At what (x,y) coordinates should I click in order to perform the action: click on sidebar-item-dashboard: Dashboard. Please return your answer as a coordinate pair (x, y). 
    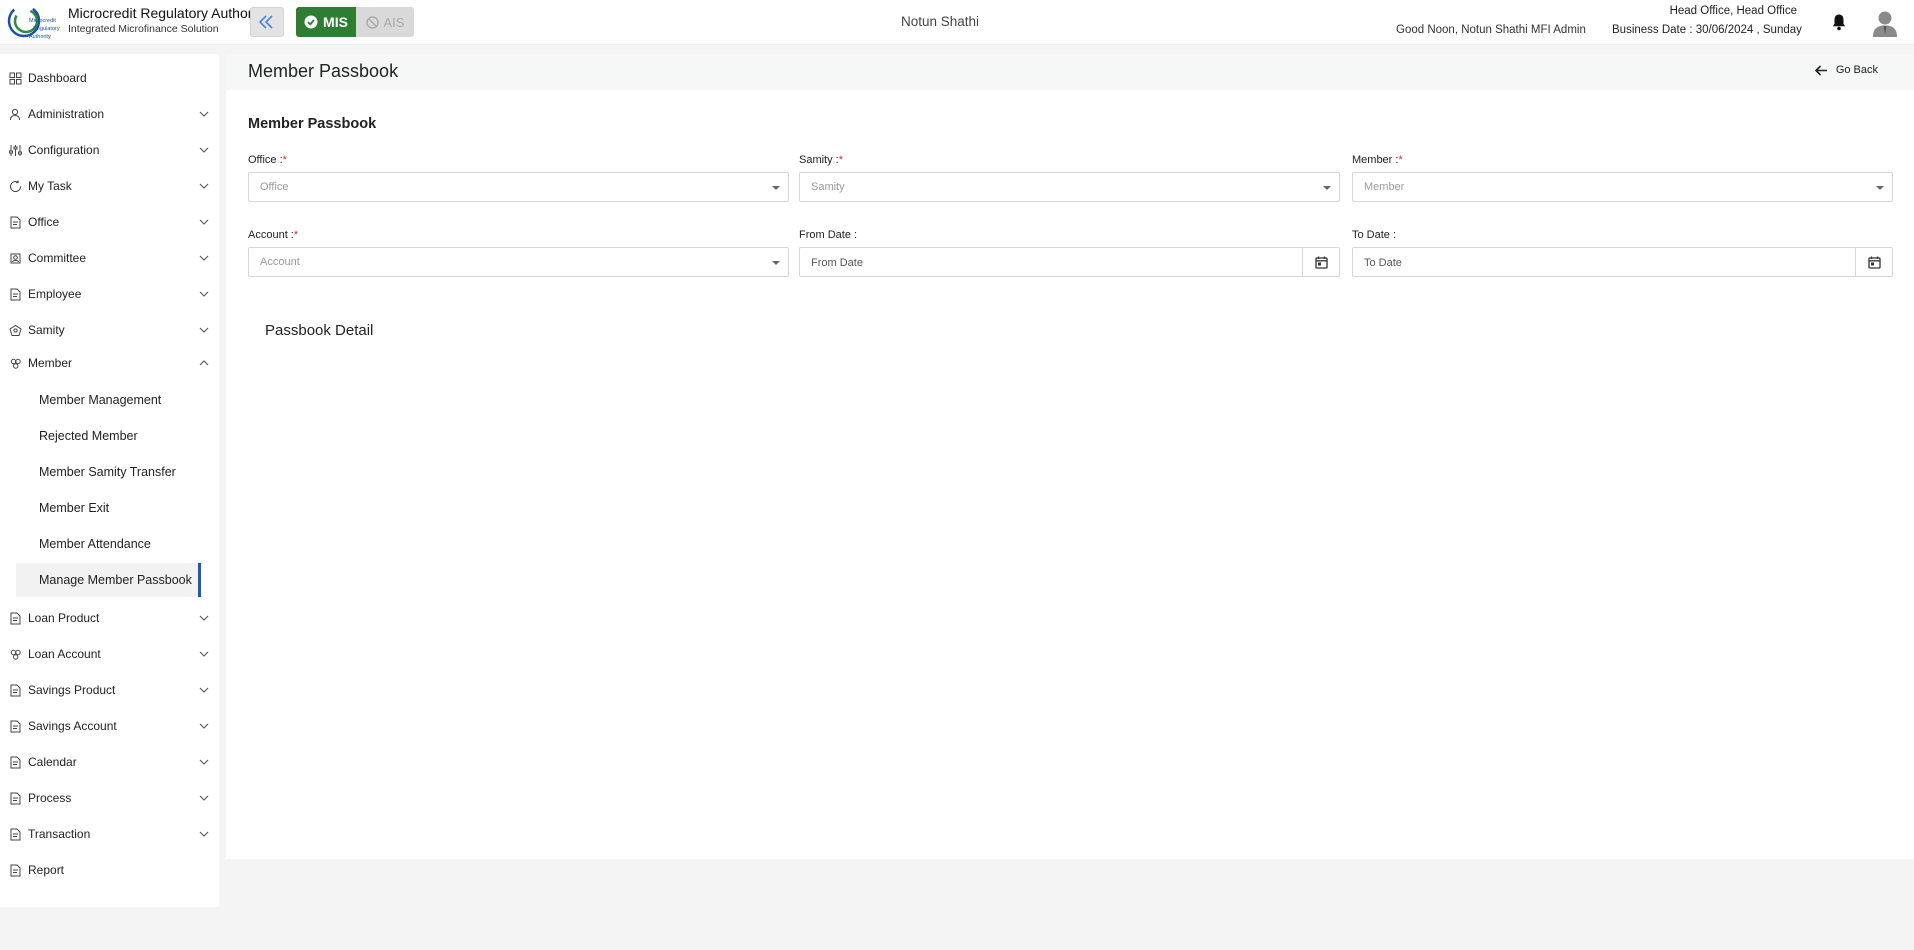
    Looking at the image, I should click on (109, 78).